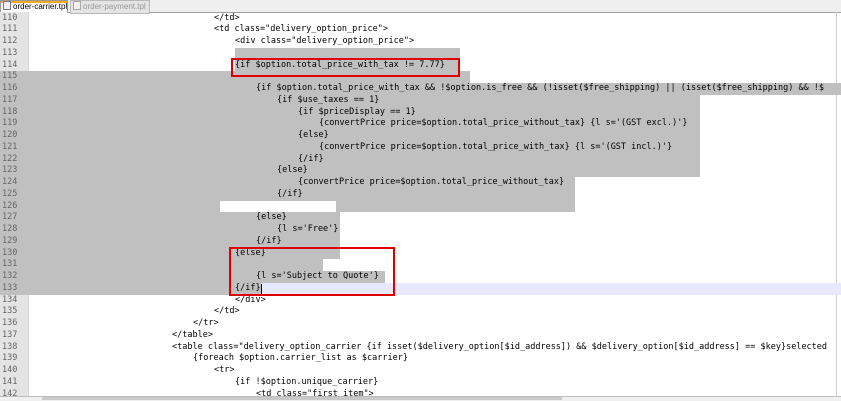 This screenshot has height=401, width=841. What do you see at coordinates (420, 218) in the screenshot?
I see `code-line: 127 {else}` at bounding box center [420, 218].